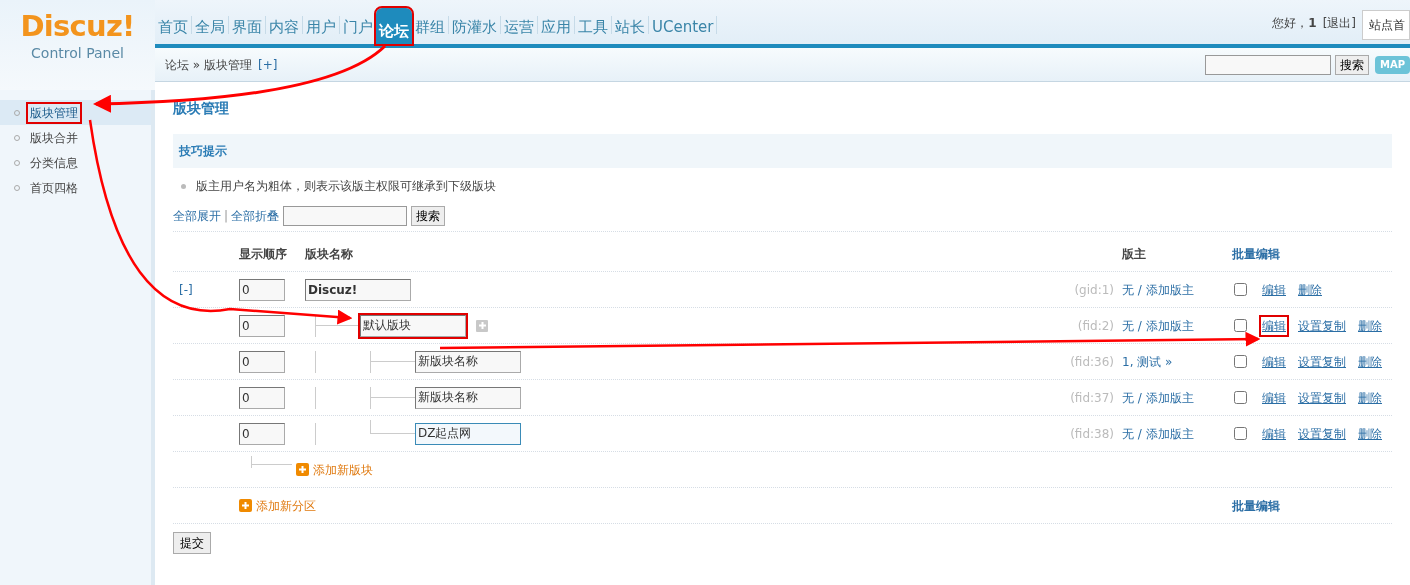 The height and width of the screenshot is (585, 1410). Describe the element at coordinates (413, 325) in the screenshot. I see `name-field: 默认版块` at that location.